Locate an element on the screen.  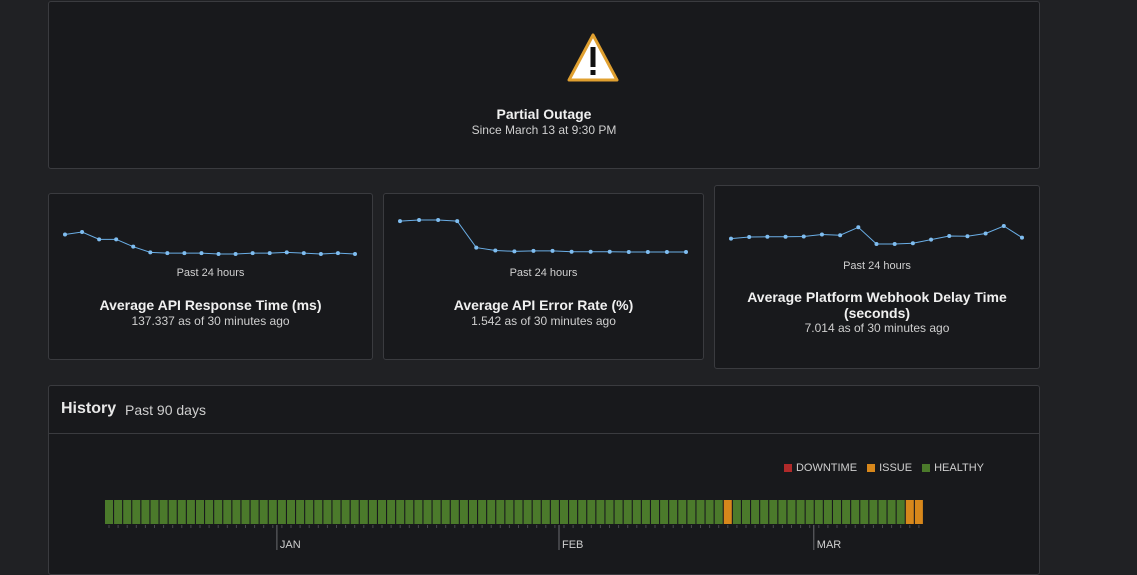
metric-value: 1.542 as of 30 minutes ago is located at coordinates (543, 321).